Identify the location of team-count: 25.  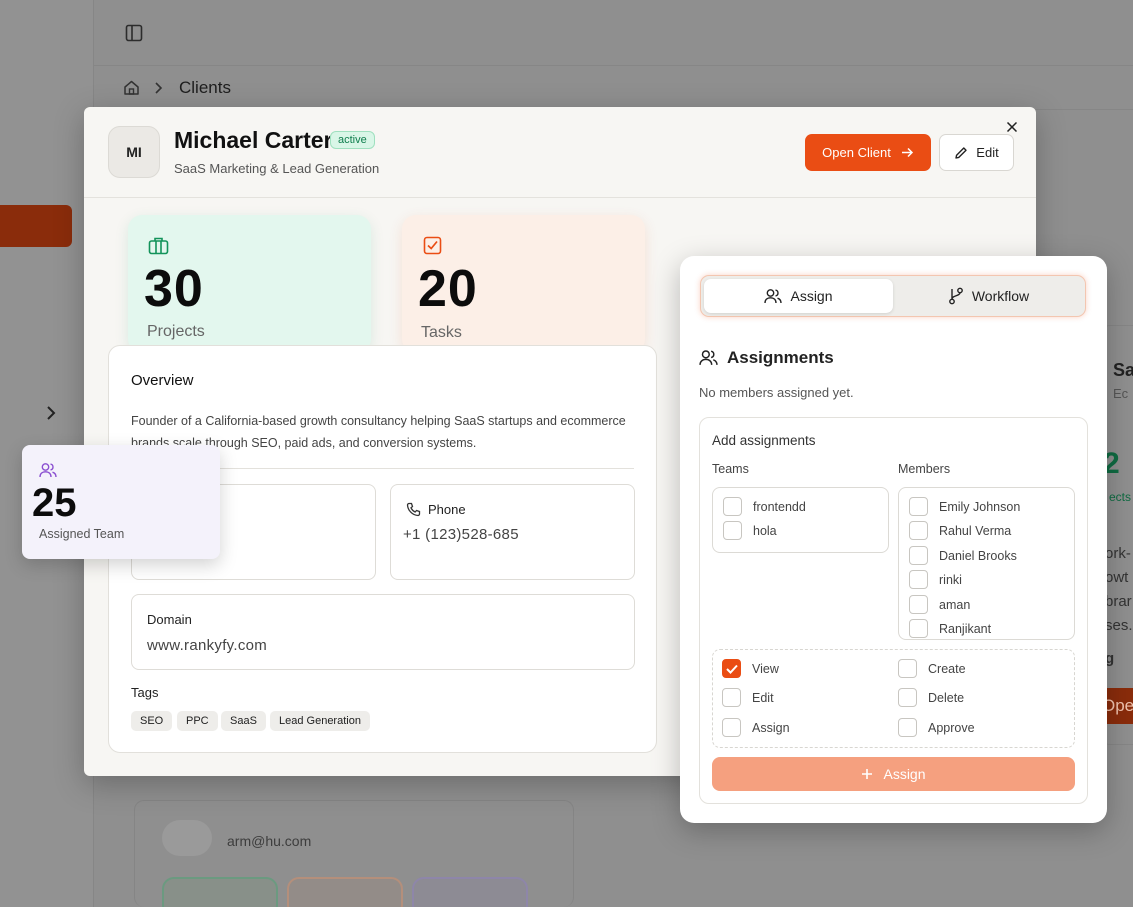
(54, 503).